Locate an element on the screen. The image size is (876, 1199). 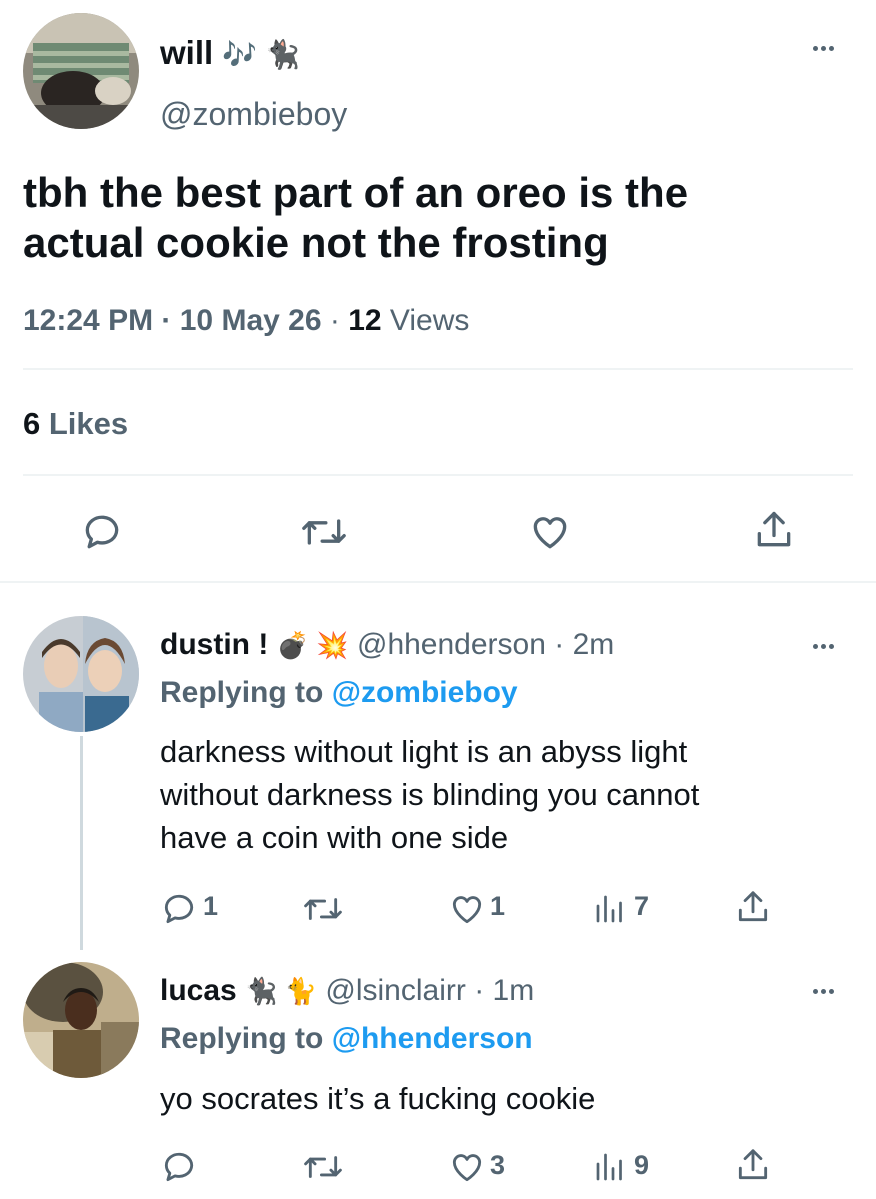
avatar-lucas is located at coordinates (81, 1020).